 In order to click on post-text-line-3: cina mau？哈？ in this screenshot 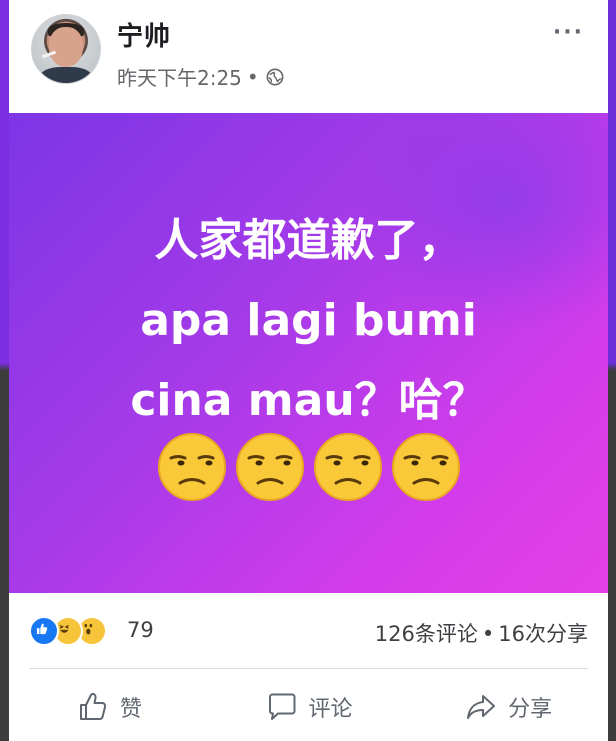, I will do `click(308, 400)`.